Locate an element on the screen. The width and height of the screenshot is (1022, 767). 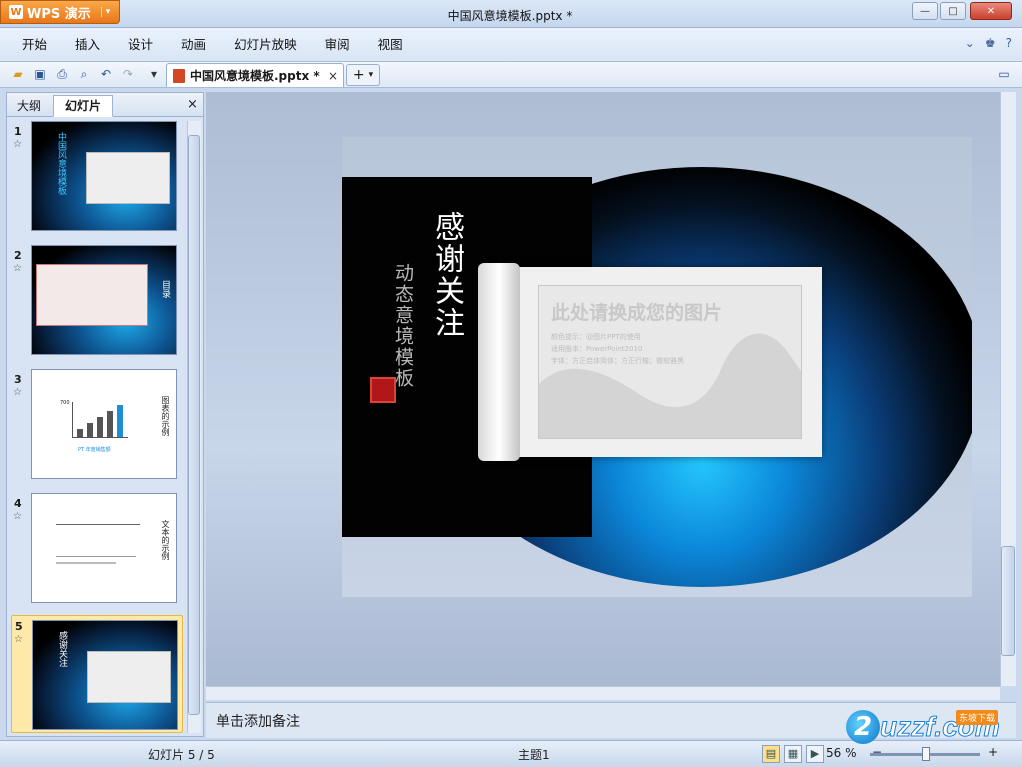
editor-scroll-thumb is located at coordinates (1008, 601).